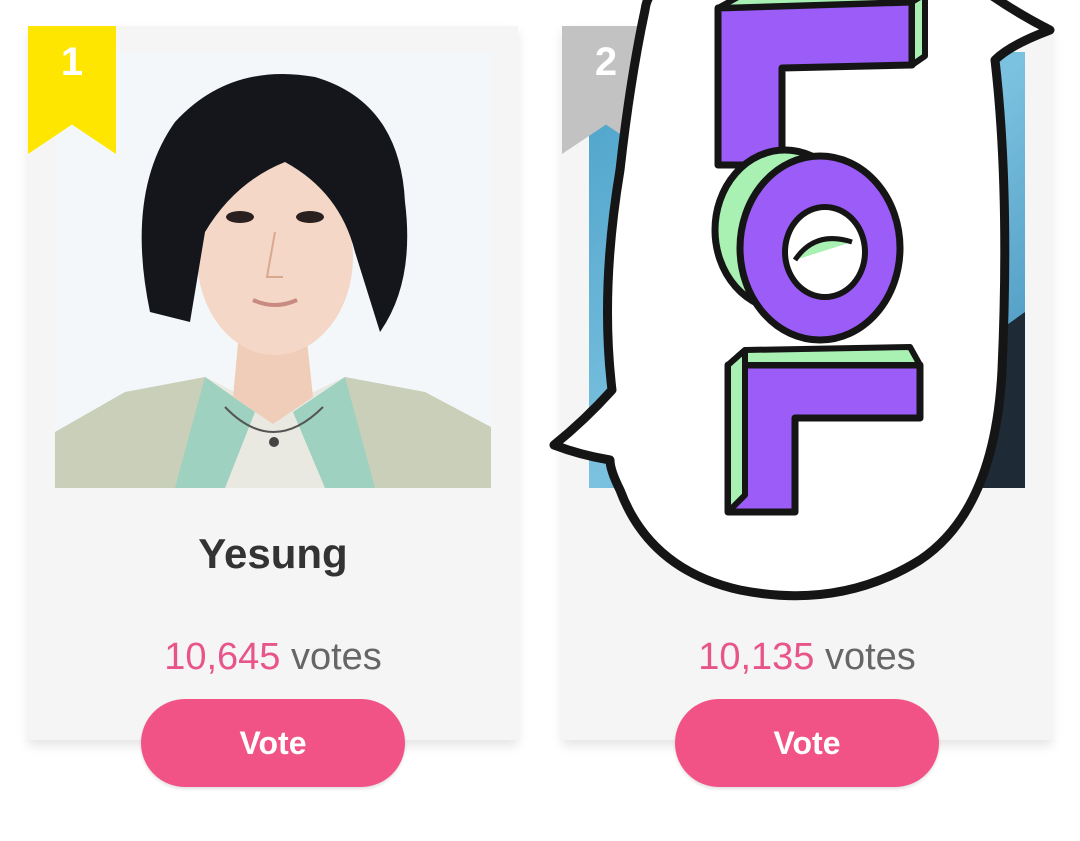  What do you see at coordinates (222, 657) in the screenshot?
I see `vote-count-number: 10,645` at bounding box center [222, 657].